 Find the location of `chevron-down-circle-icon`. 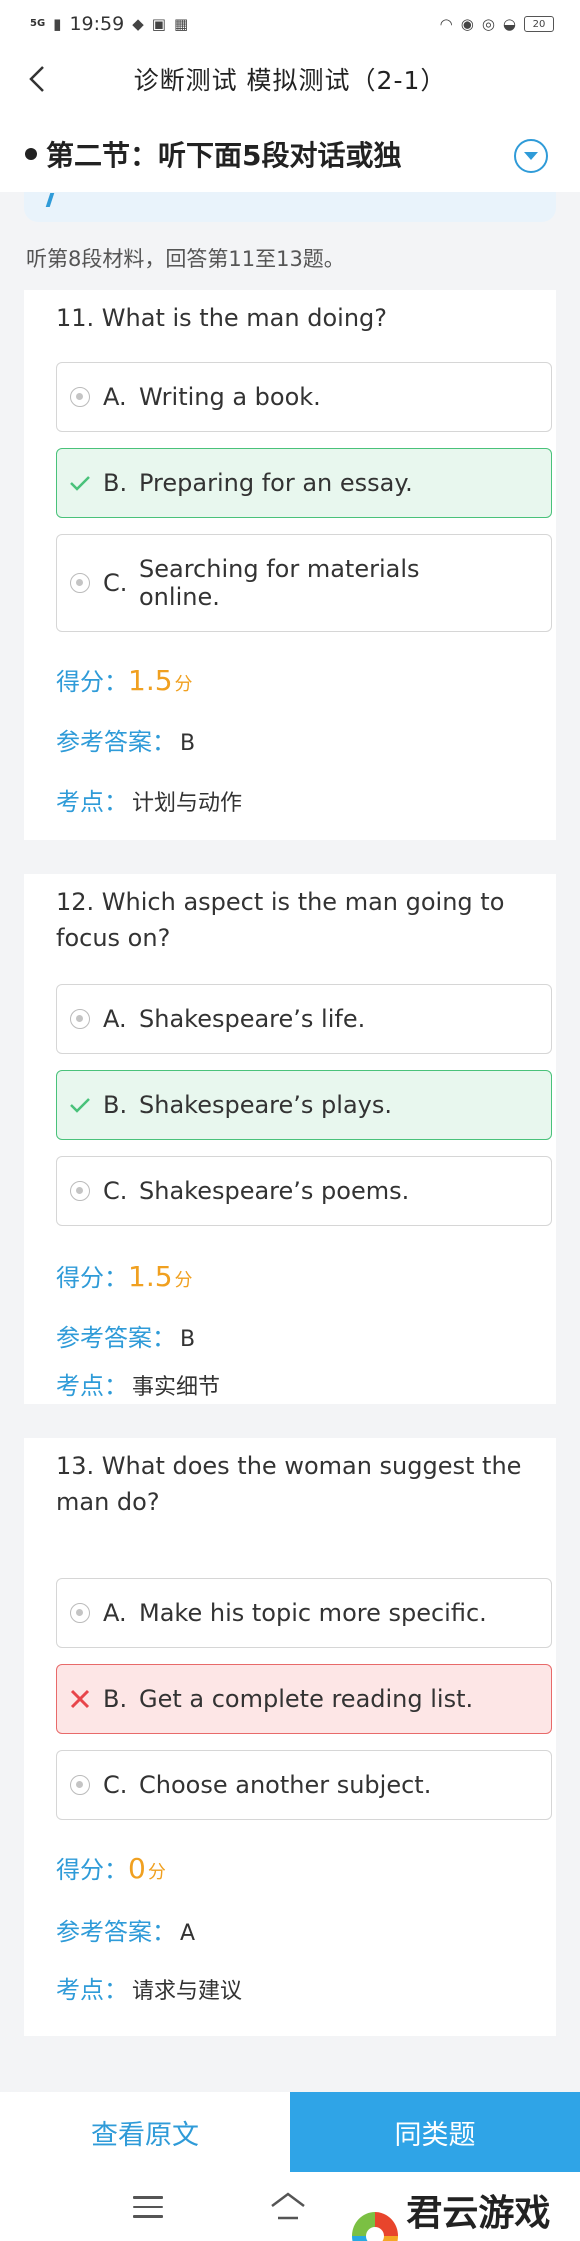

chevron-down-circle-icon is located at coordinates (531, 156).